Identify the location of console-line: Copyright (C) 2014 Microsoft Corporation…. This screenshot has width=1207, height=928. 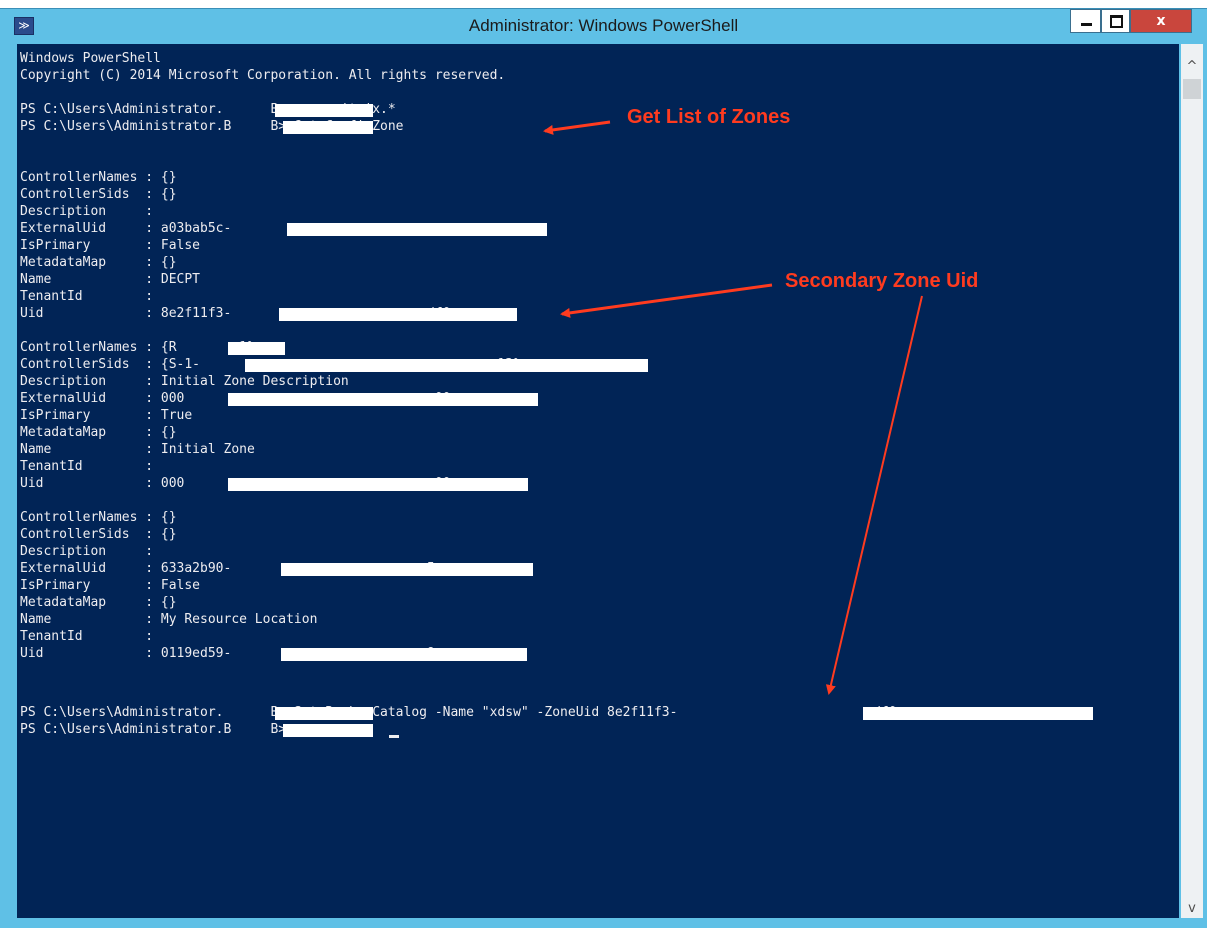
(263, 75).